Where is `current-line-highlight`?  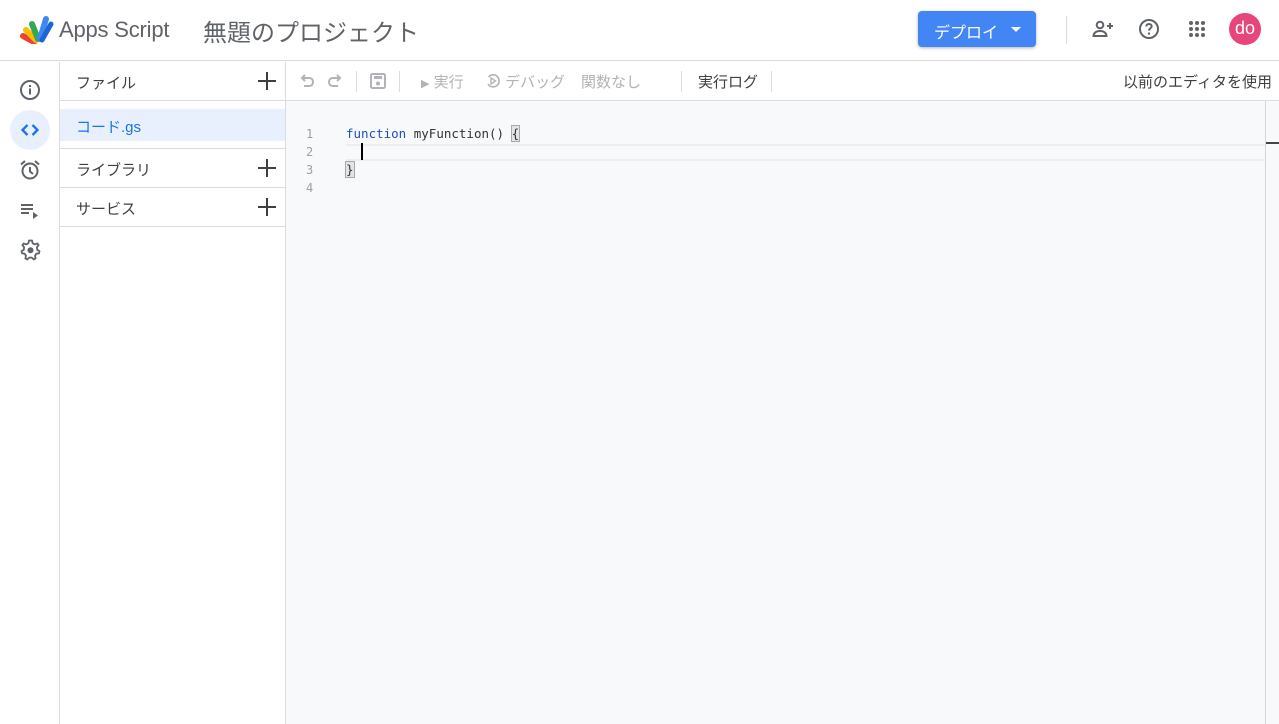 current-line-highlight is located at coordinates (805, 152).